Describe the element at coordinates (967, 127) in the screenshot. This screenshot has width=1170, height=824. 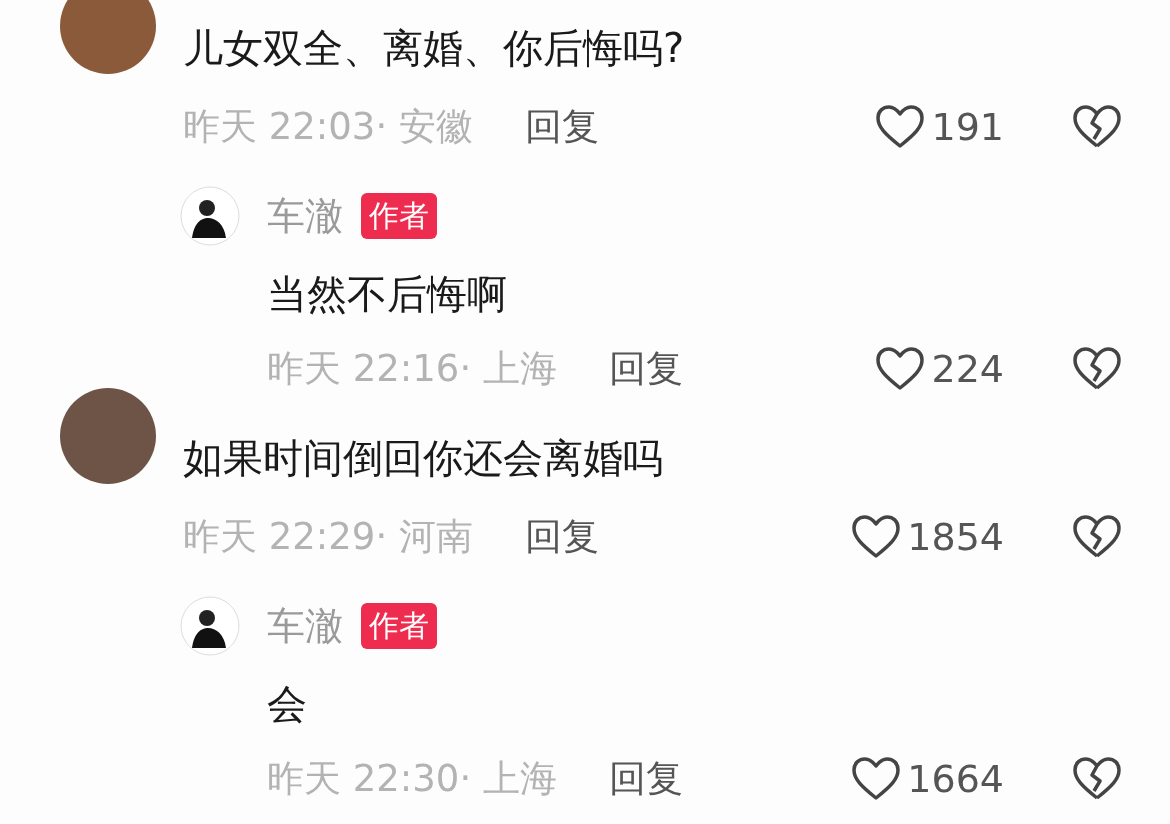
I see `like-count: 191` at that location.